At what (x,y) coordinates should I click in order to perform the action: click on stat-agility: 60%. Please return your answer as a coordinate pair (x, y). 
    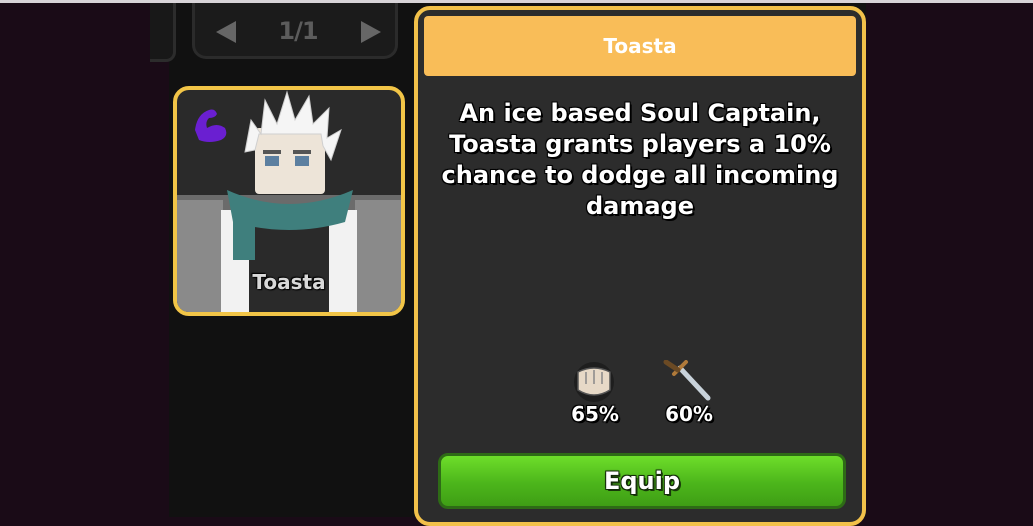
    Looking at the image, I should click on (689, 395).